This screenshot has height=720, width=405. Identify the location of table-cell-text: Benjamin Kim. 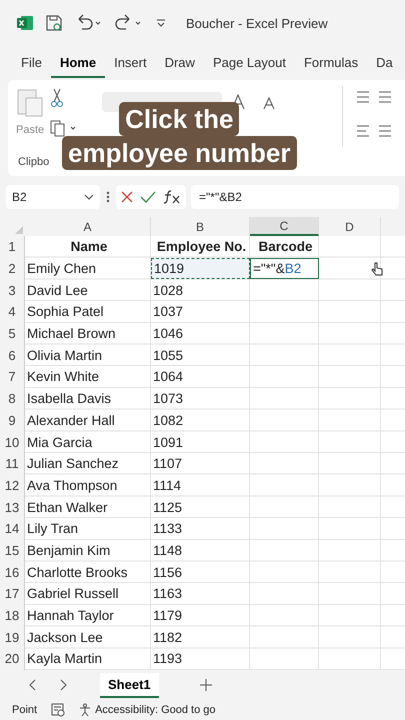
(69, 551).